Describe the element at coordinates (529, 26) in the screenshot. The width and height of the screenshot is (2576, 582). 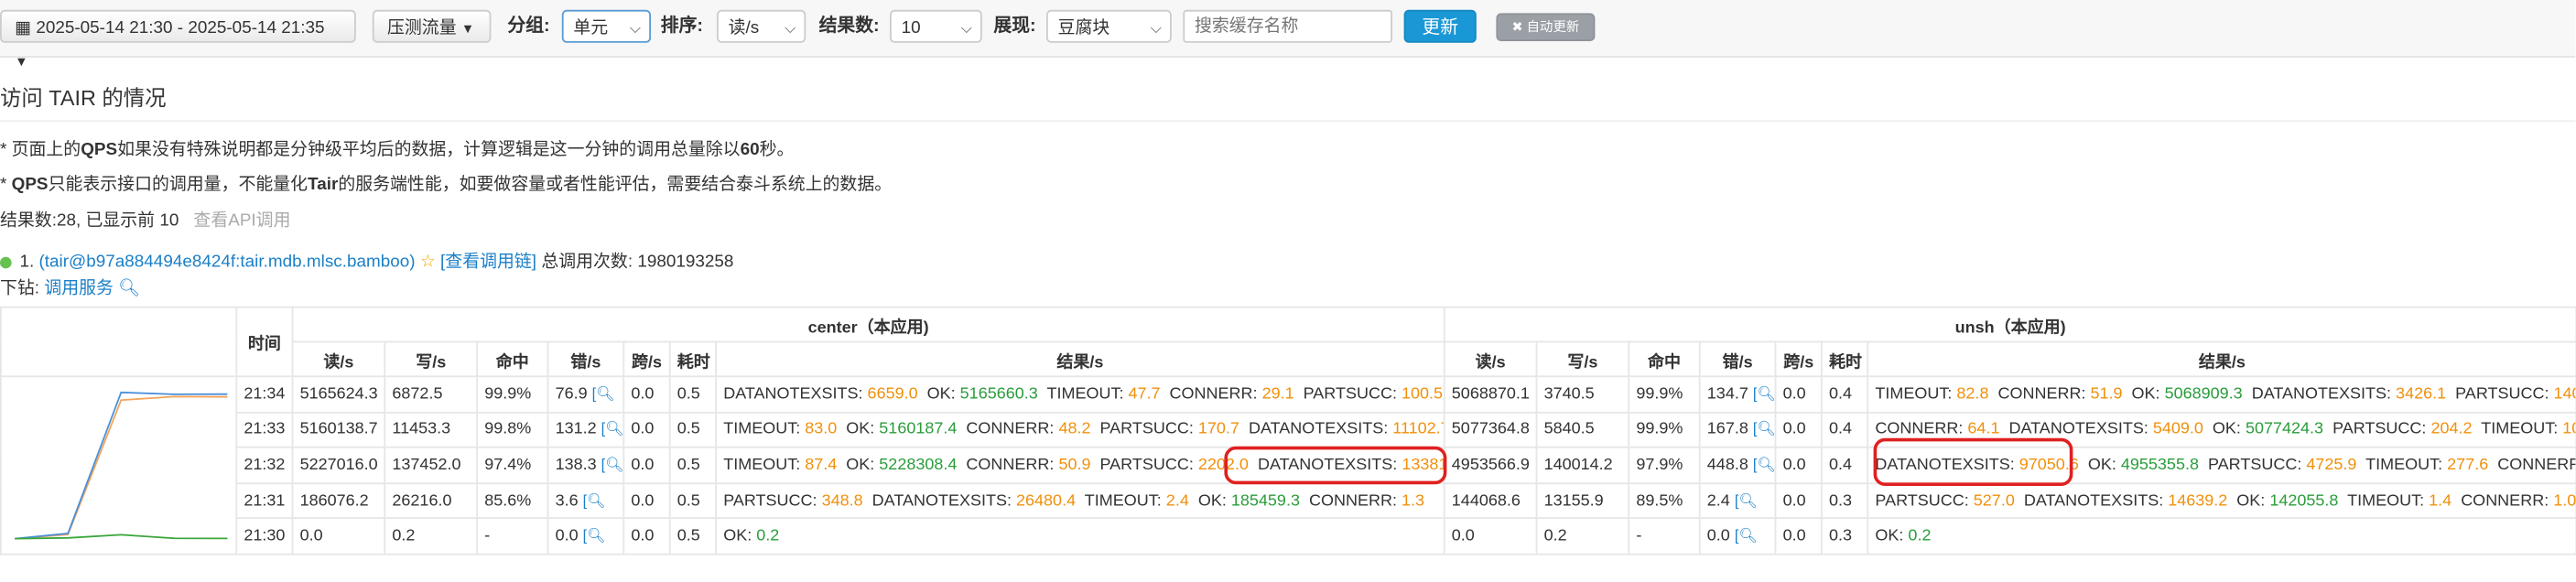
I see `group-label: 分组:` at that location.